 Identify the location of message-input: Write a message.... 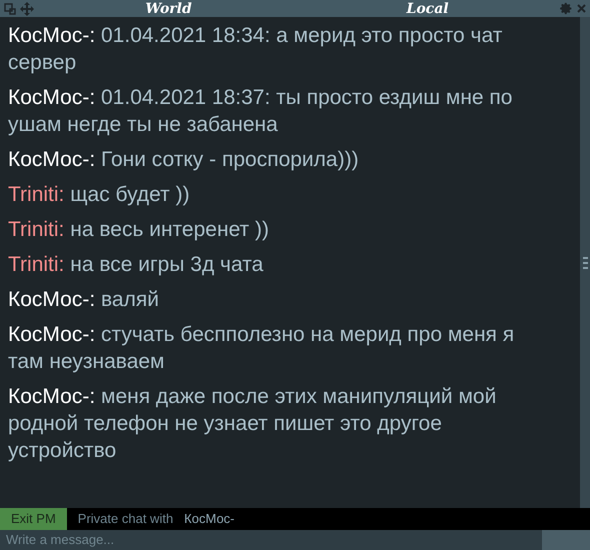
(271, 540).